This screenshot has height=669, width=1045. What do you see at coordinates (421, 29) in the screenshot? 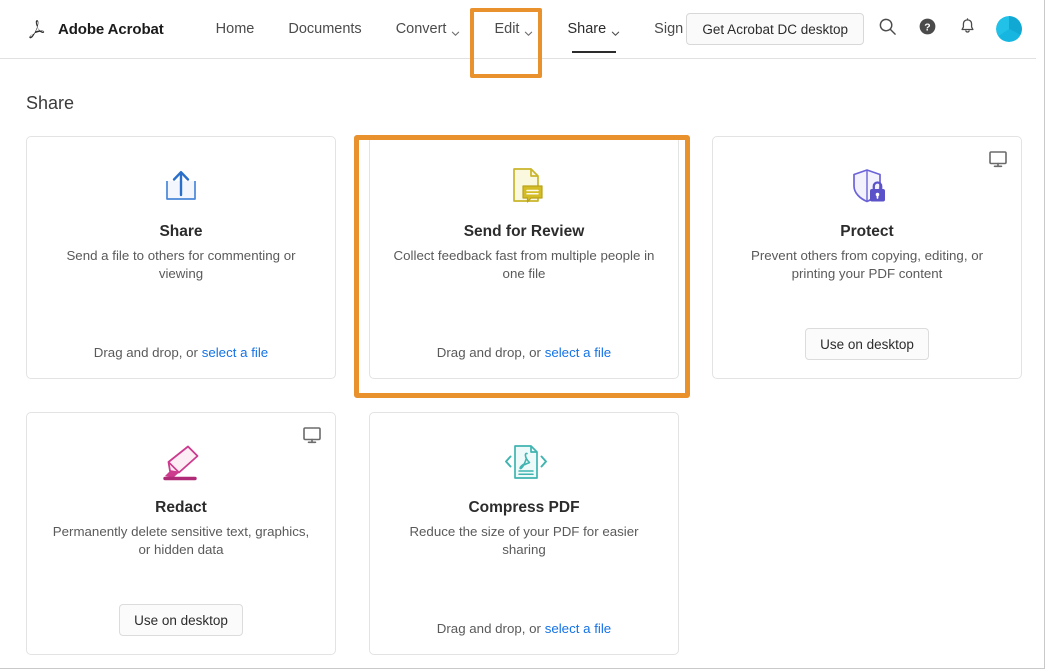
I see `nav-label: Convert` at bounding box center [421, 29].